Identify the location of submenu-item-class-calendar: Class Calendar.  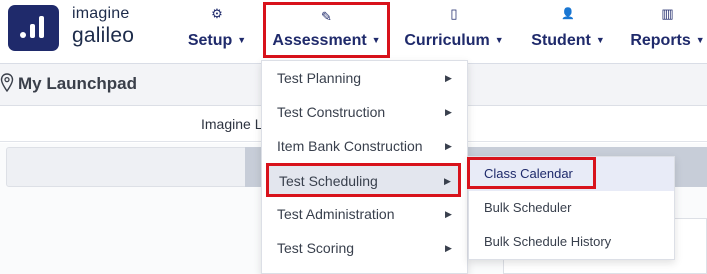
(571, 174).